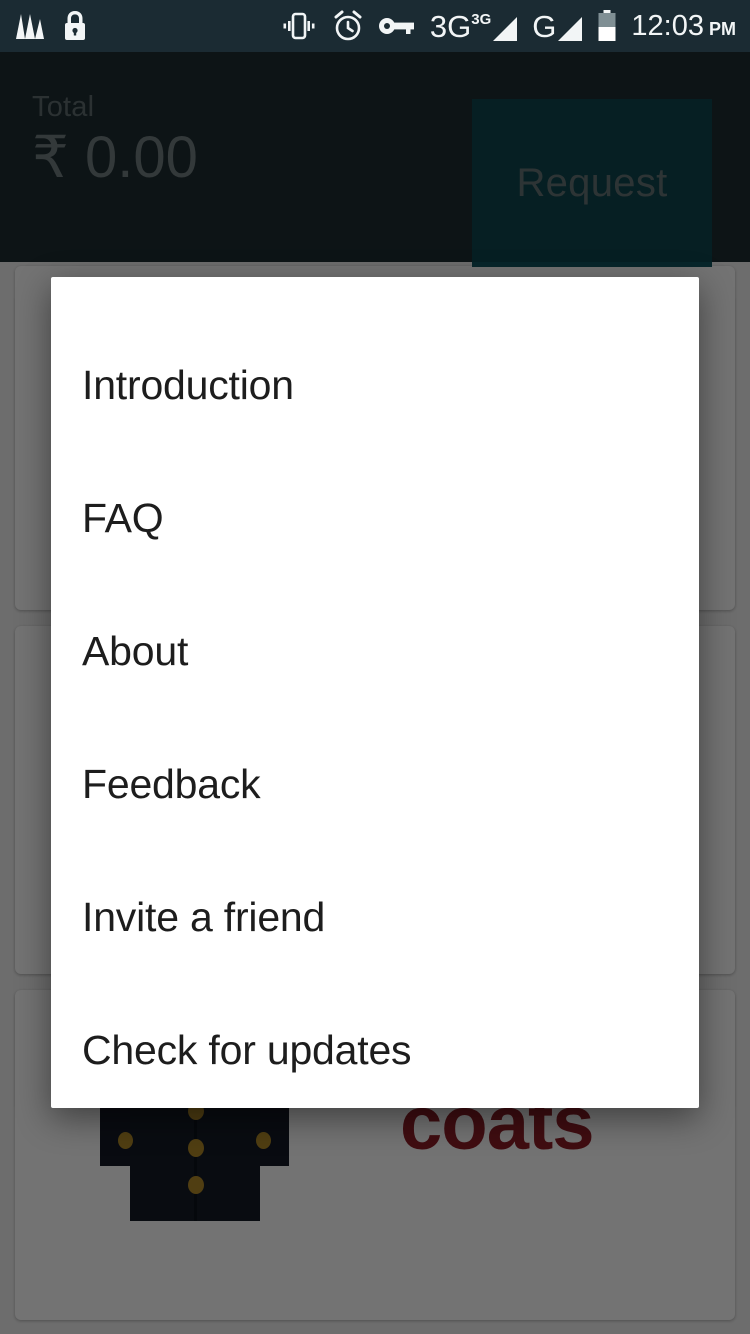 This screenshot has width=750, height=1334. Describe the element at coordinates (123, 518) in the screenshot. I see `menu-item-label: FAQ` at that location.